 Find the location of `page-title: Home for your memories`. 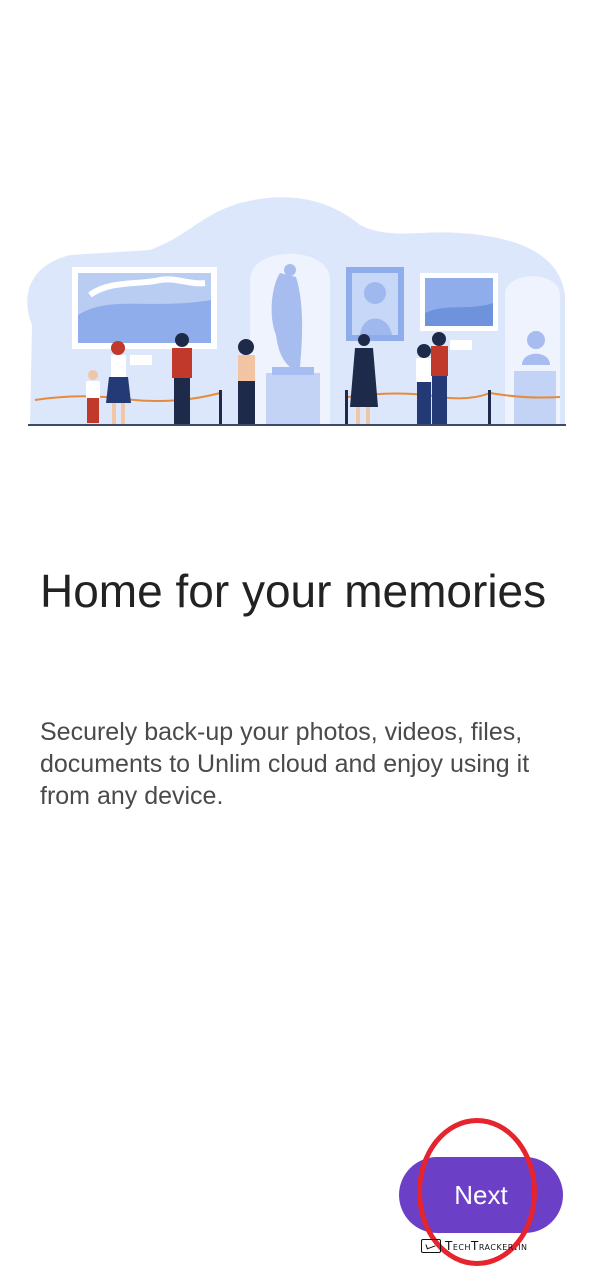

page-title: Home for your memories is located at coordinates (293, 591).